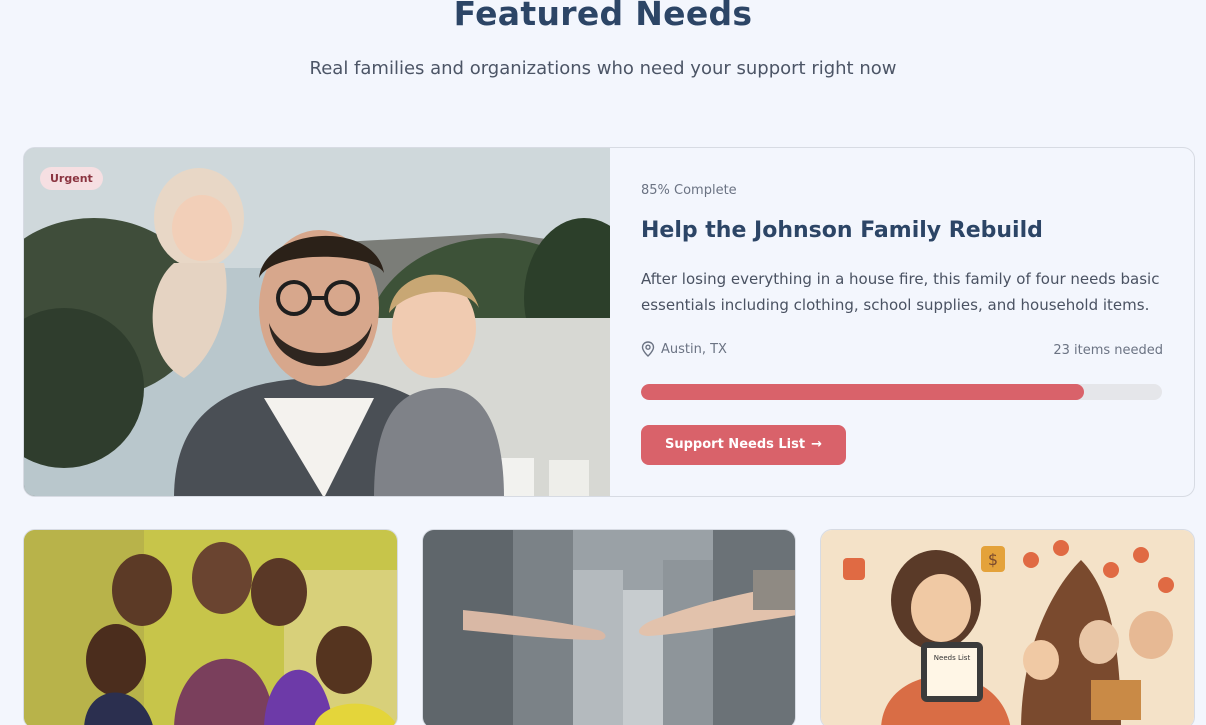 The image size is (1206, 725). What do you see at coordinates (842, 230) in the screenshot?
I see `need-title: Help the Johnson Family Rebuild` at bounding box center [842, 230].